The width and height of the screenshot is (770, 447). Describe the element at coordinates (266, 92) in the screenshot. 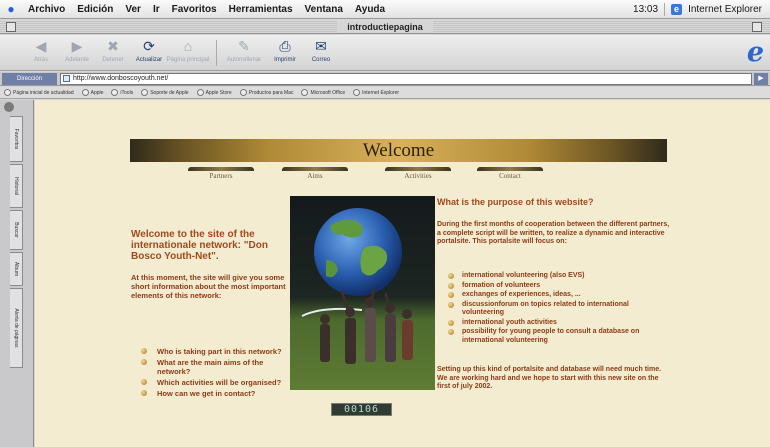

I see `favorite-link: Productos para Mac` at that location.